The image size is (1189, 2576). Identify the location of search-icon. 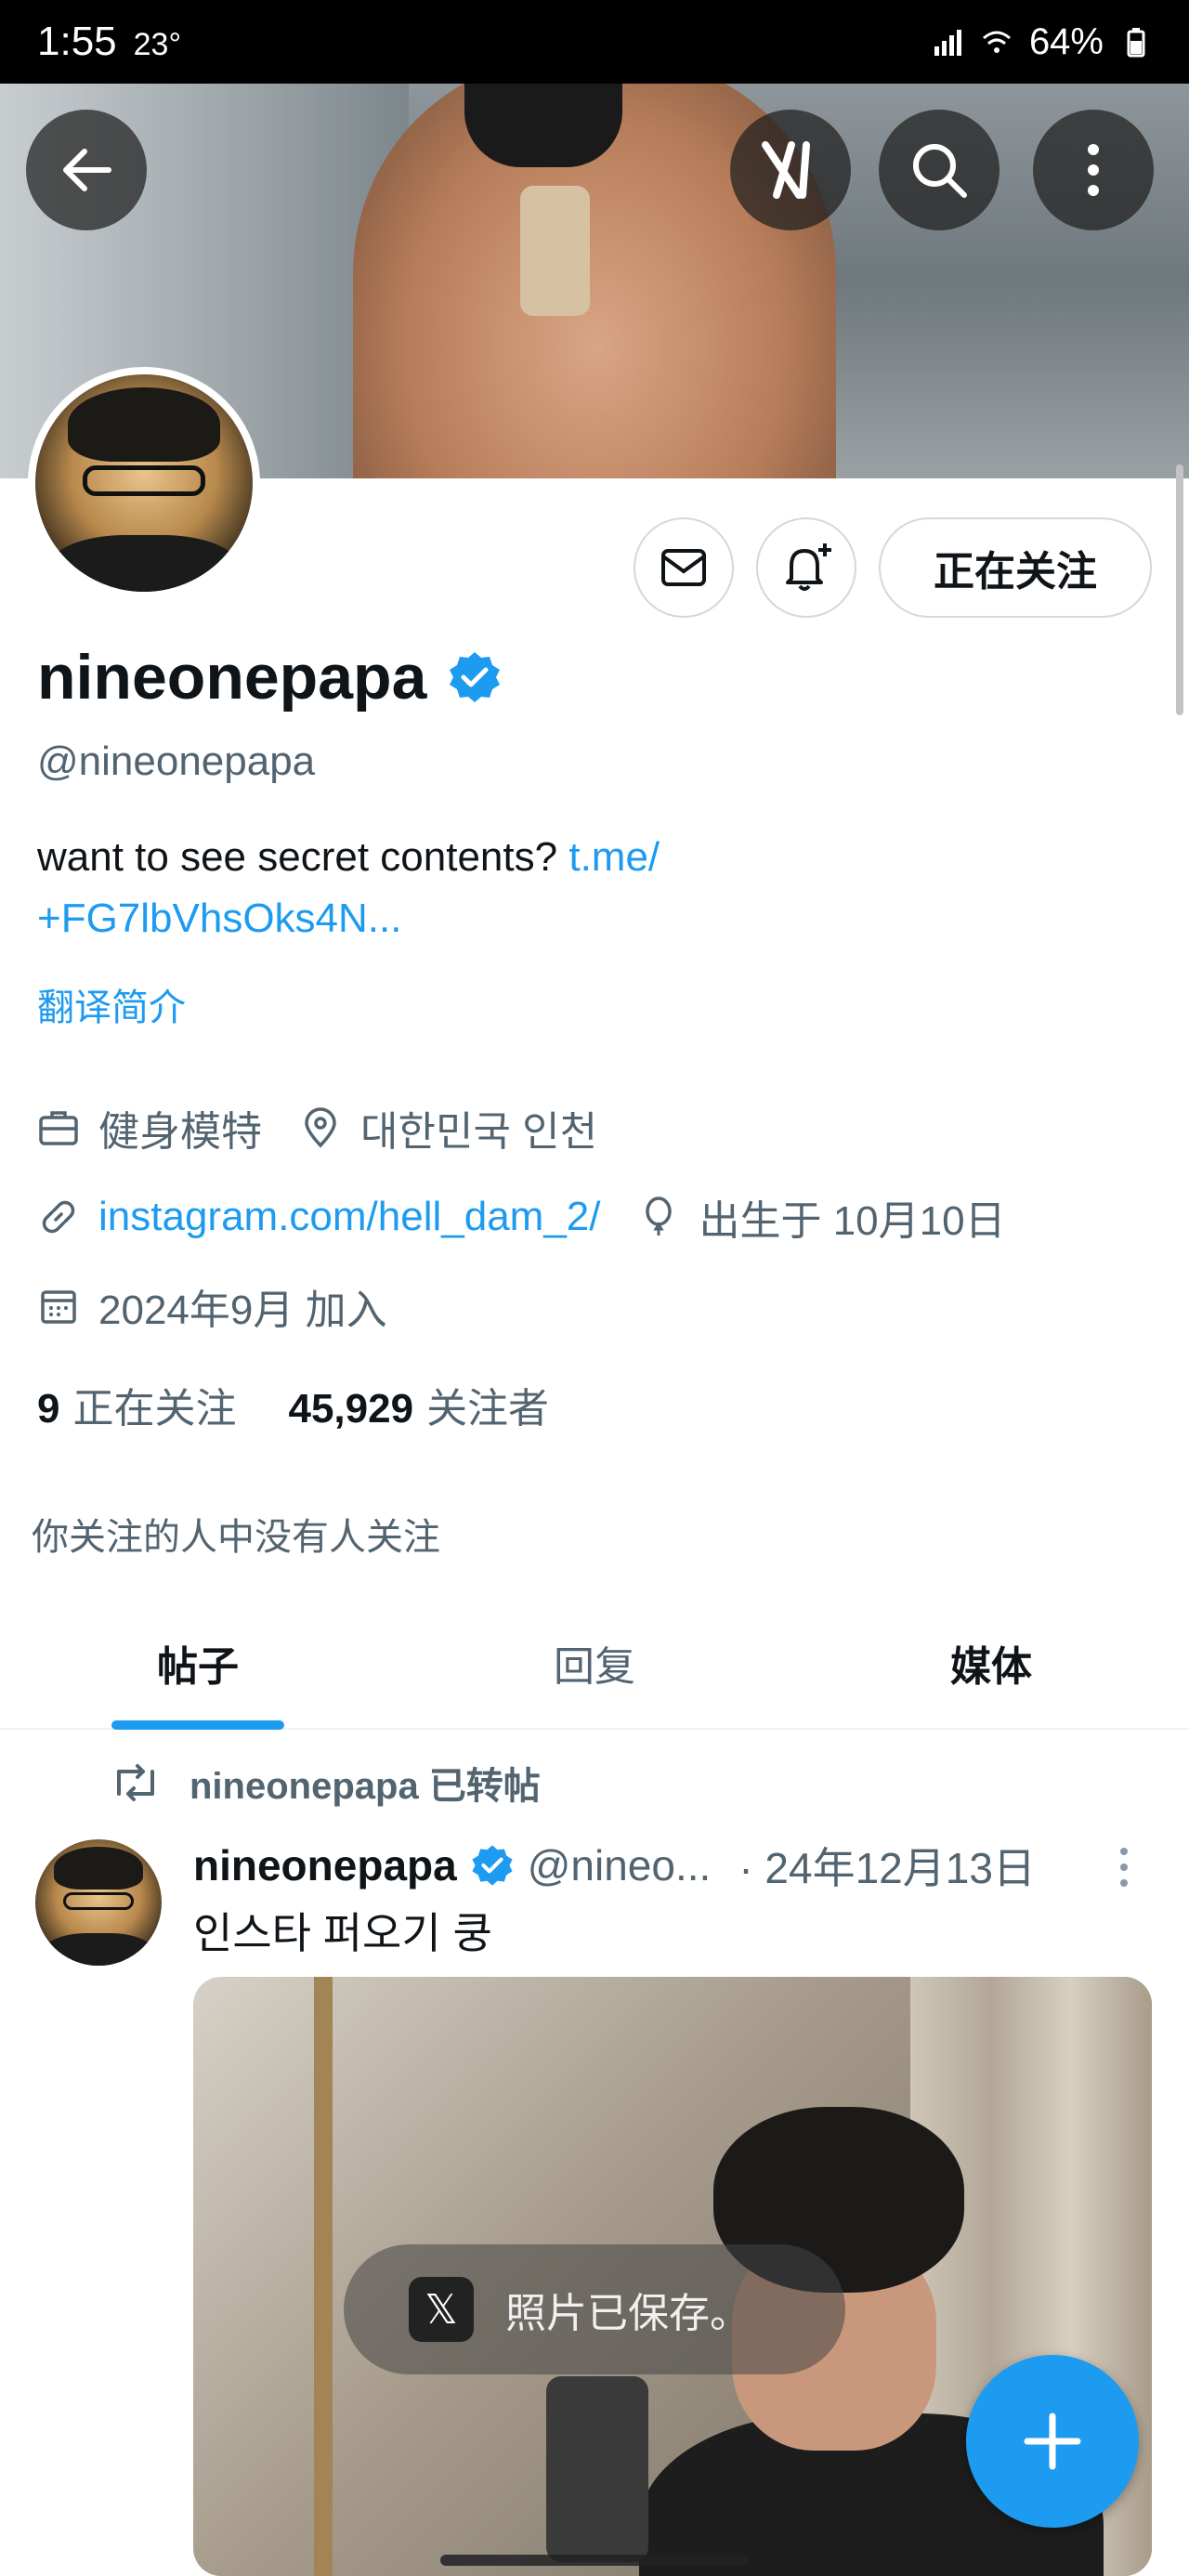
(940, 171).